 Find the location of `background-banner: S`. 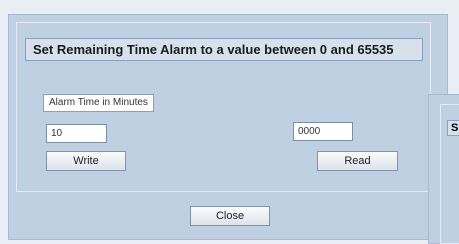

background-banner: S is located at coordinates (453, 128).